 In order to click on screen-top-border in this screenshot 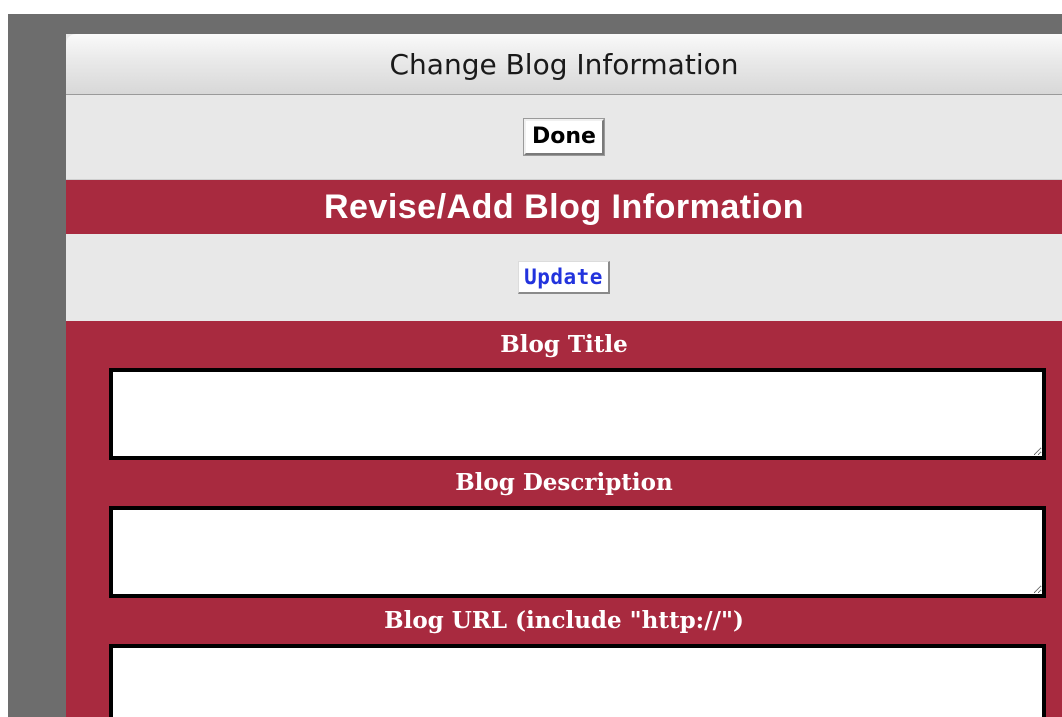, I will do `click(531, 7)`.